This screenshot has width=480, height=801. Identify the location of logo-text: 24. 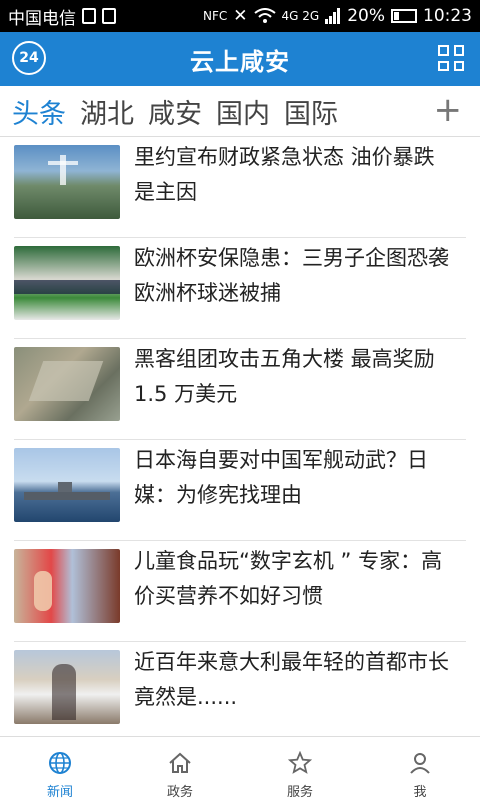
(29, 58).